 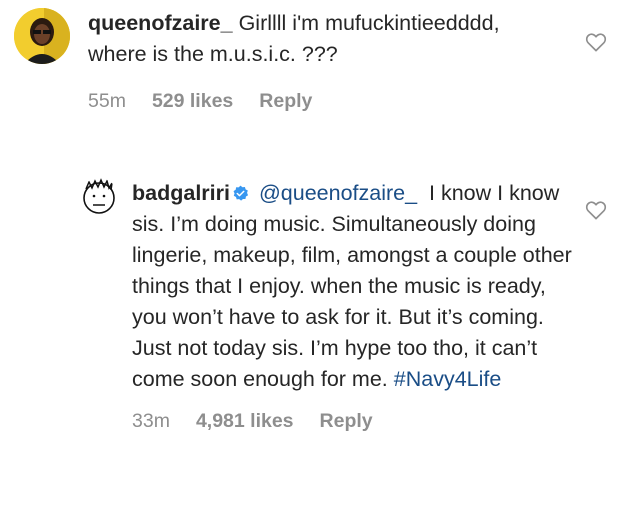 I want to click on comment-time: 33m, so click(x=151, y=421).